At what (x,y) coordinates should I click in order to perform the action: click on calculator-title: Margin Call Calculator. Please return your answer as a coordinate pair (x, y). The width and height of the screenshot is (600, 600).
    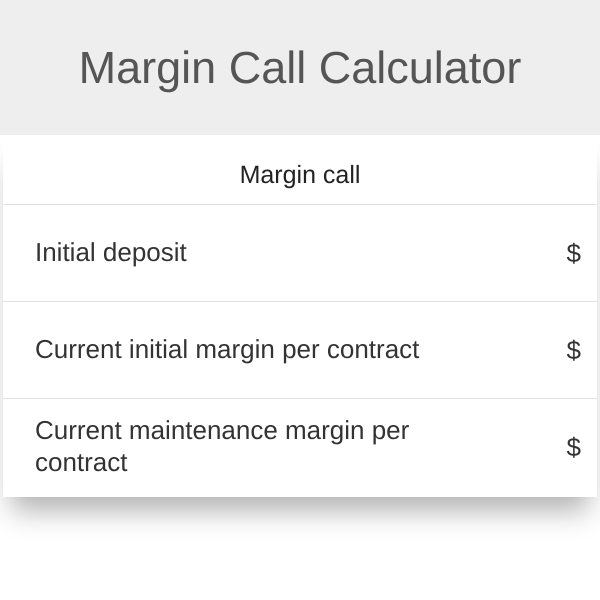
    Looking at the image, I should click on (300, 68).